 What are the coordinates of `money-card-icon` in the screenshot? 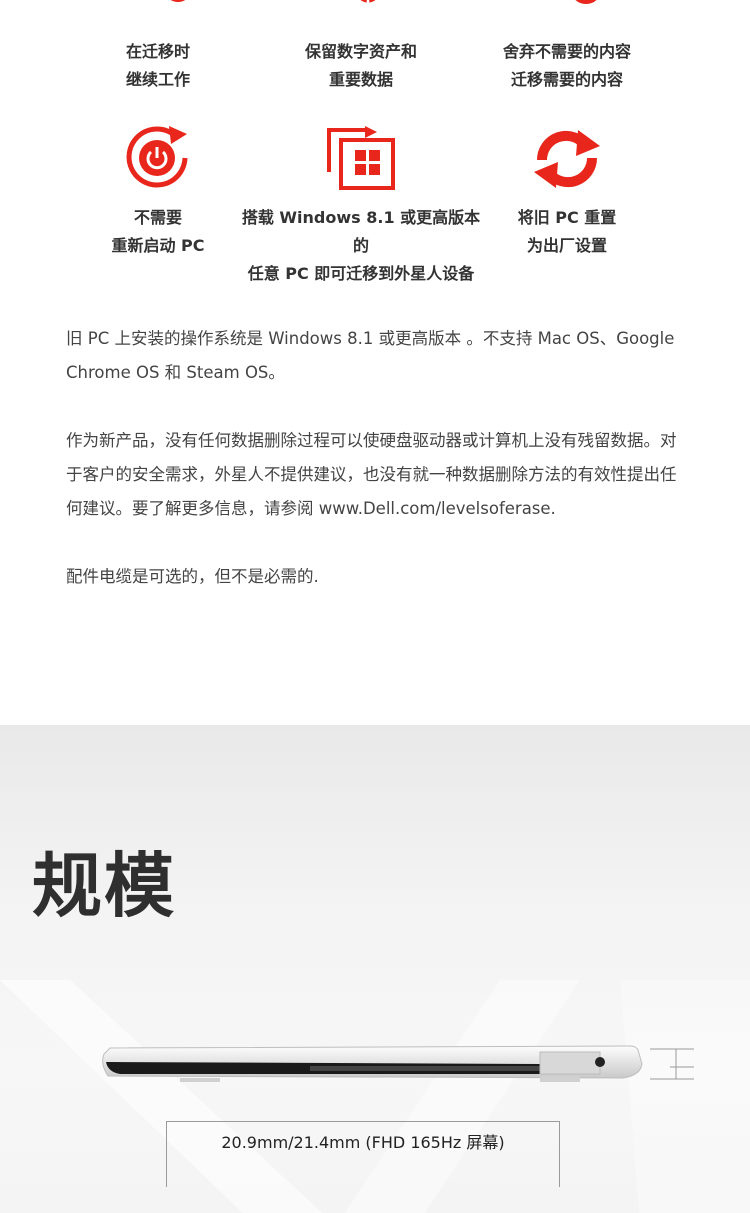 It's located at (361, 14).